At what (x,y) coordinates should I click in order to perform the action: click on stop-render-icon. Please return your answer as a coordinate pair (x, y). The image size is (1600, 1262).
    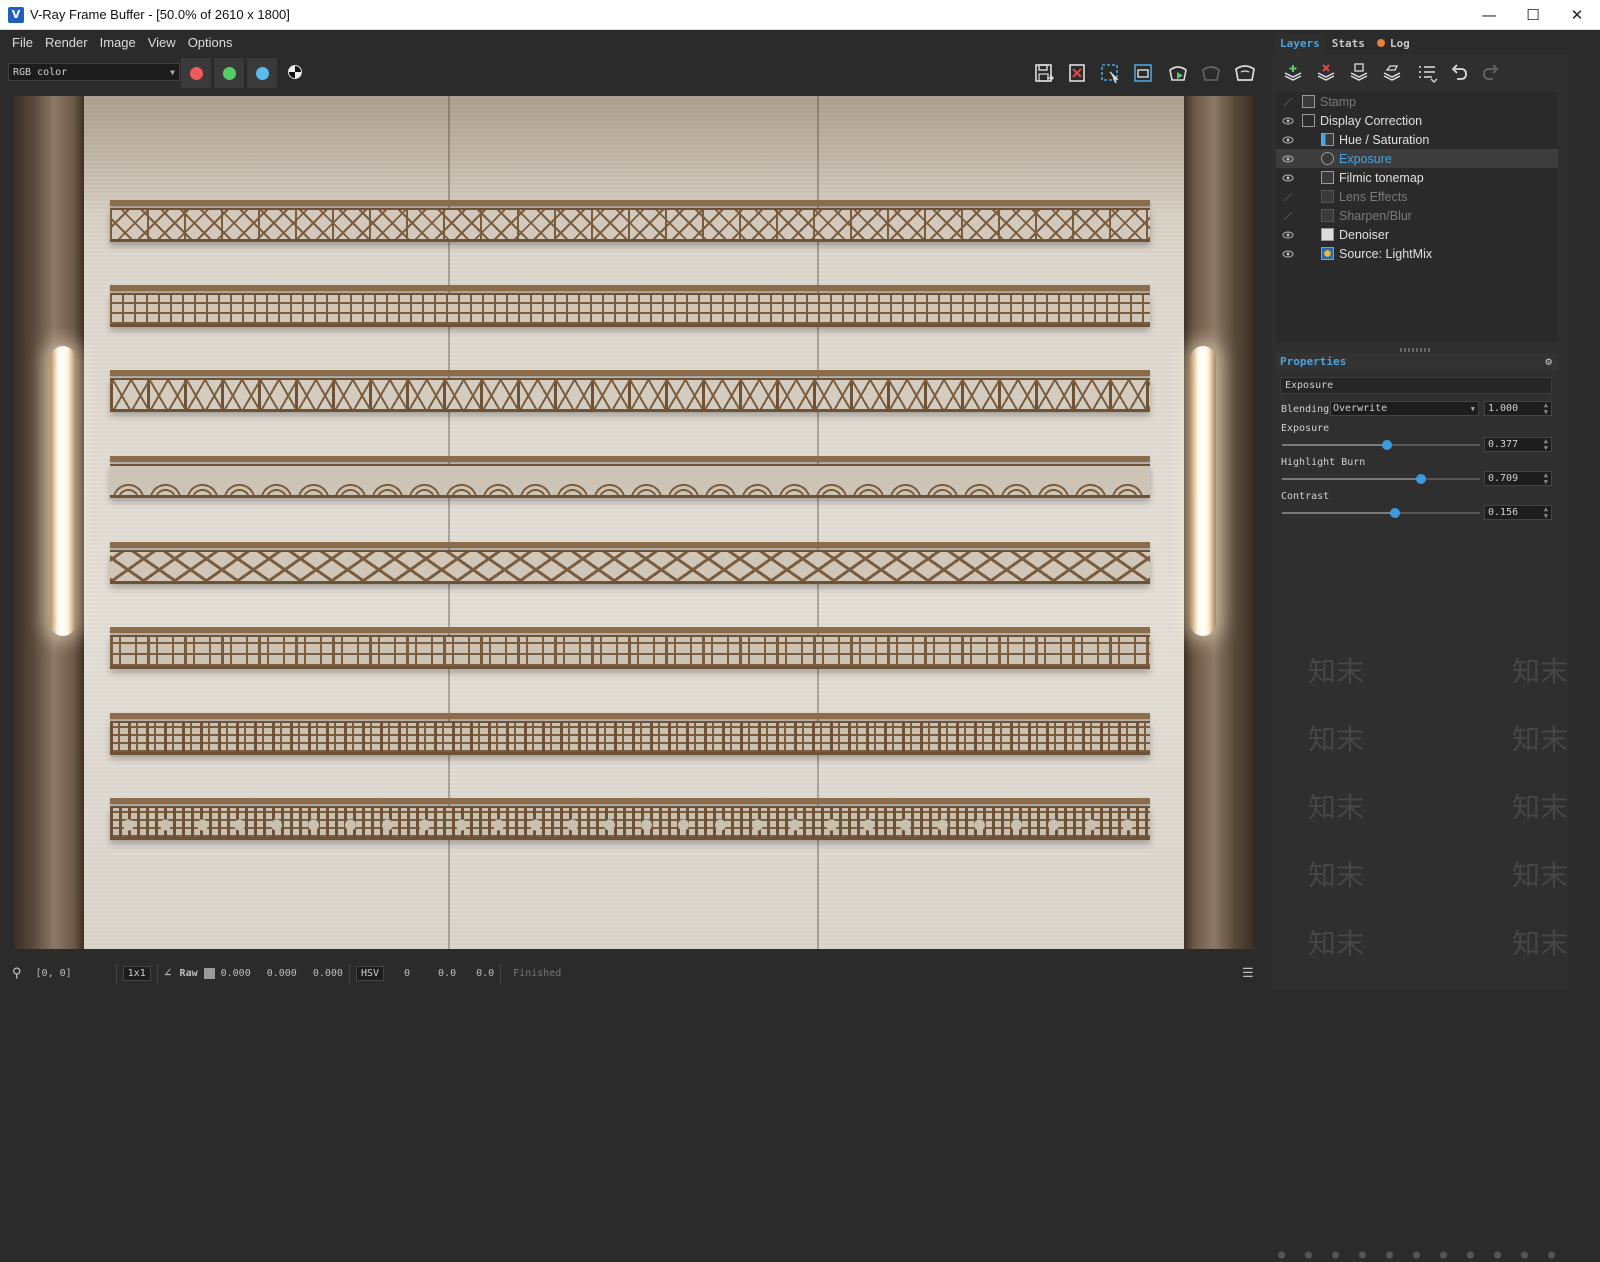
    Looking at the image, I should click on (1211, 73).